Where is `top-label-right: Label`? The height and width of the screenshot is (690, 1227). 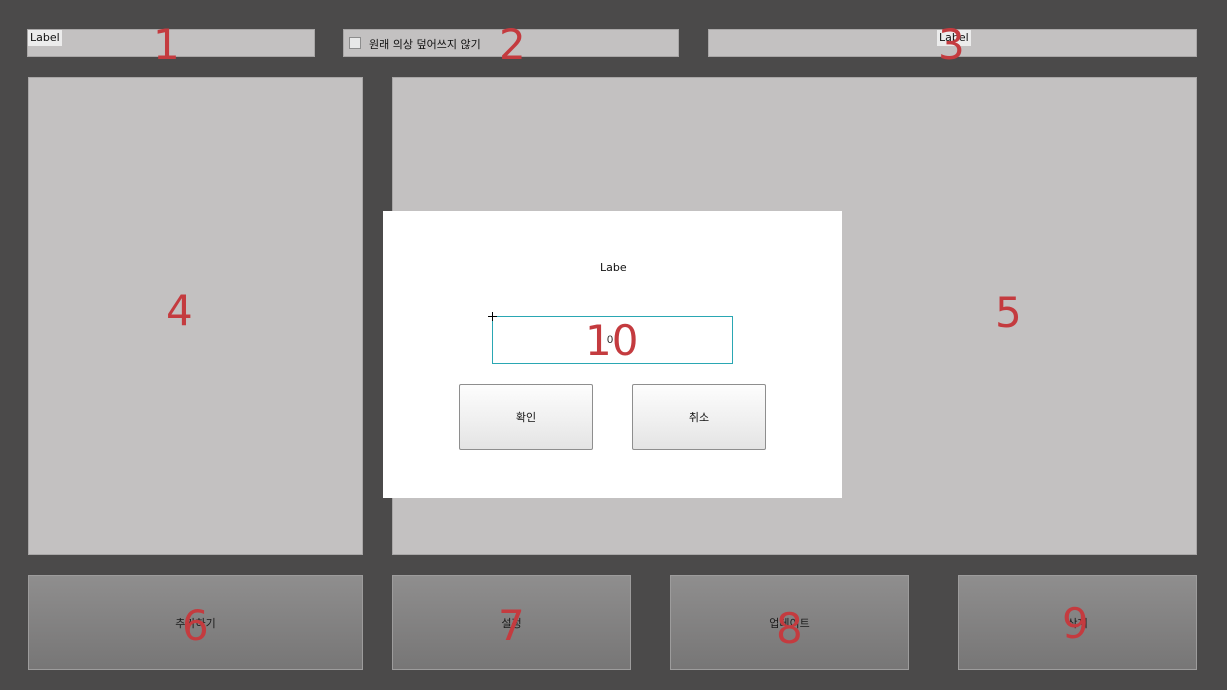
top-label-right: Label is located at coordinates (954, 38).